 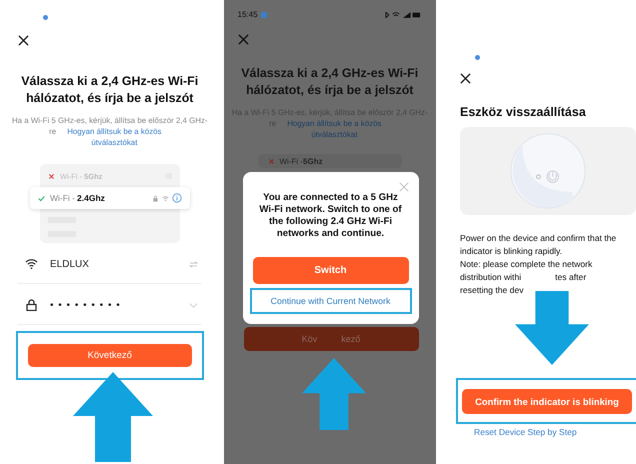 I want to click on status-icons, so click(x=403, y=14).